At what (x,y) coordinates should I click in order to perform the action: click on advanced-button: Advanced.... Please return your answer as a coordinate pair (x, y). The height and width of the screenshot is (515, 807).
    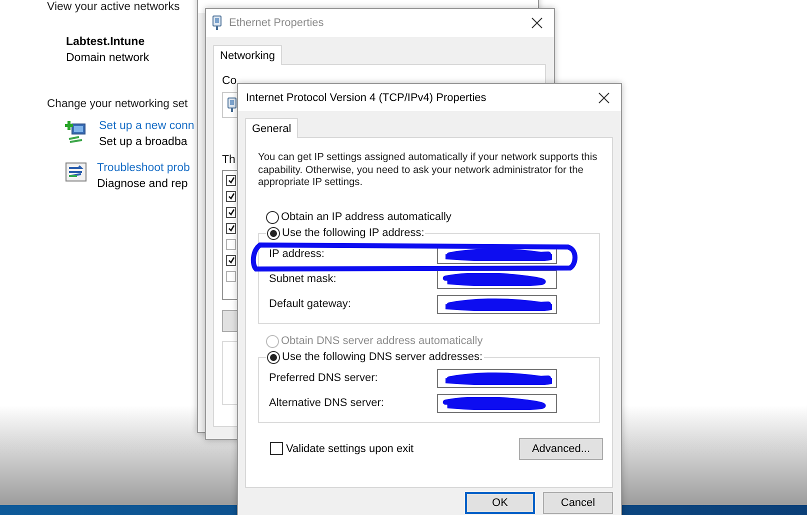
    Looking at the image, I should click on (561, 449).